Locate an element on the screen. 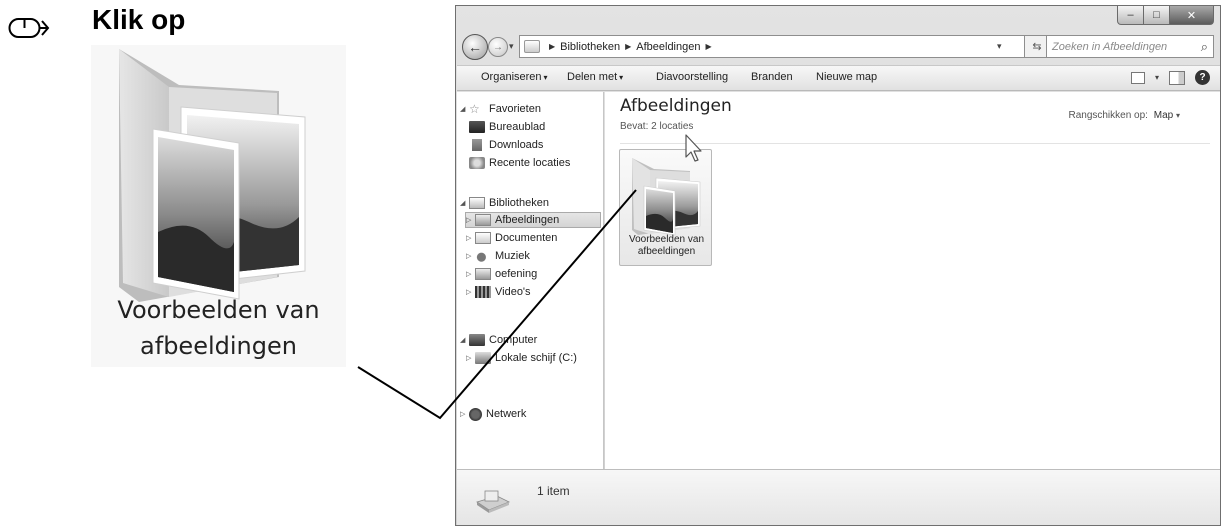  instruction-row is located at coordinates (29, 28).